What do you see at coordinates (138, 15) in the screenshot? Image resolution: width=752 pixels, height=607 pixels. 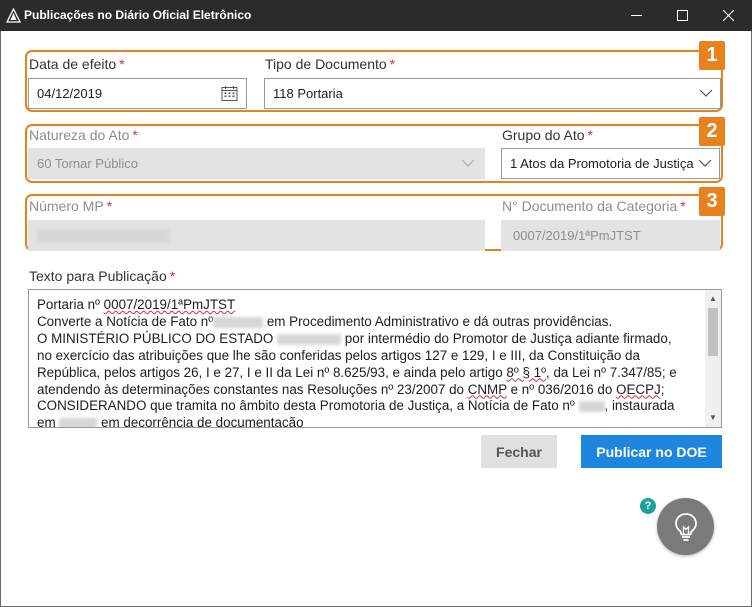 I see `window-title: Publicações no Diário Oficial Eletrônico` at bounding box center [138, 15].